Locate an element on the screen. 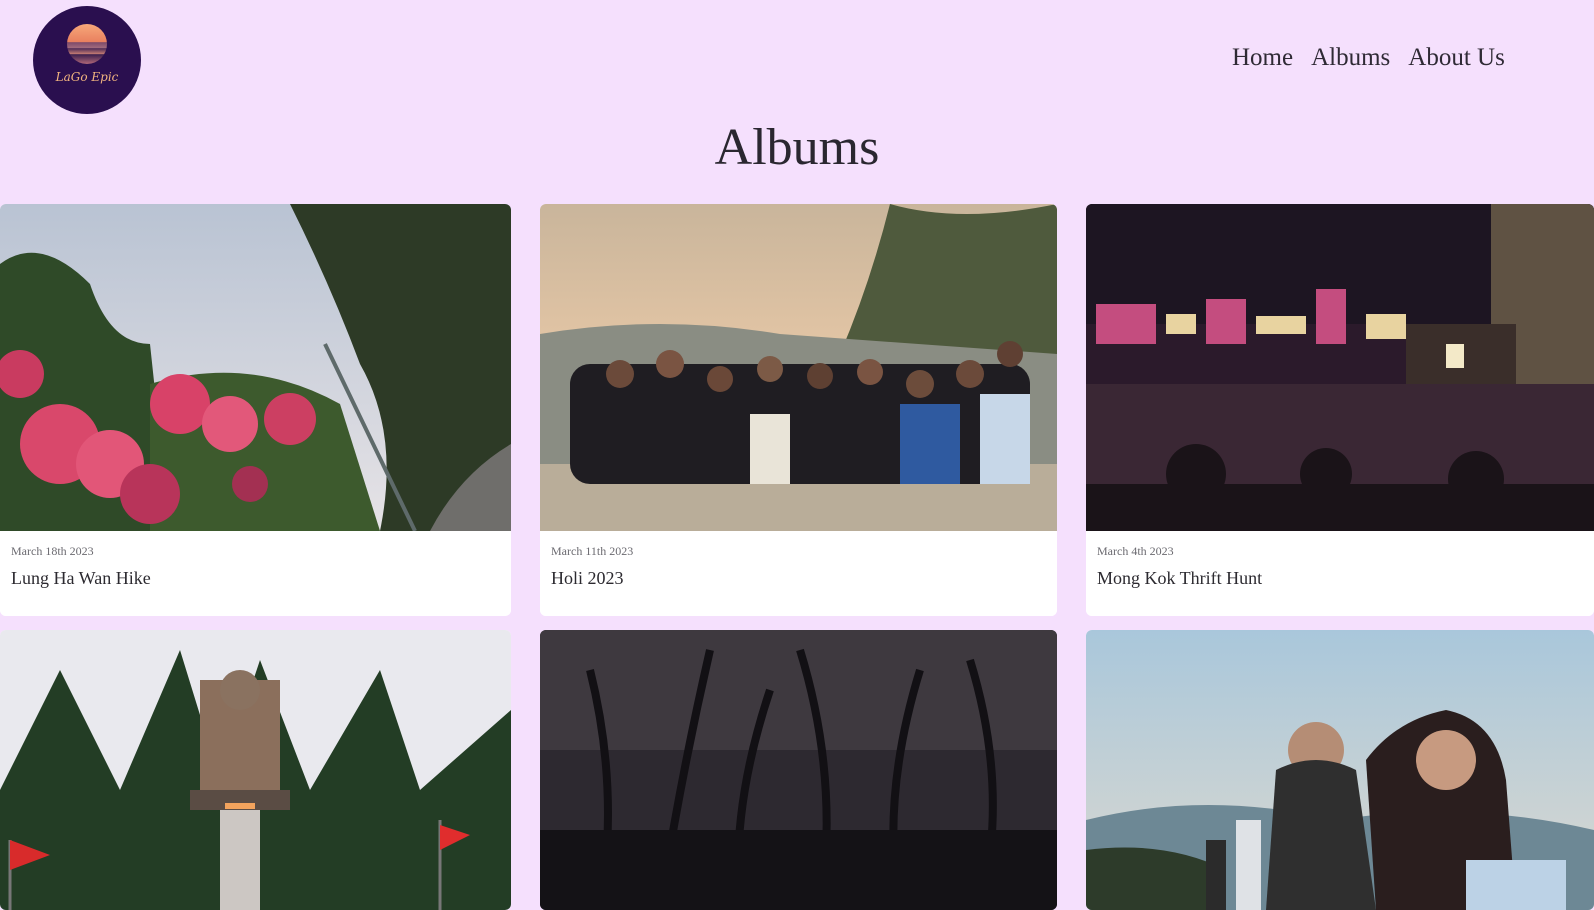 Image resolution: width=1594 pixels, height=910 pixels. album-photo-friends is located at coordinates (1340, 770).